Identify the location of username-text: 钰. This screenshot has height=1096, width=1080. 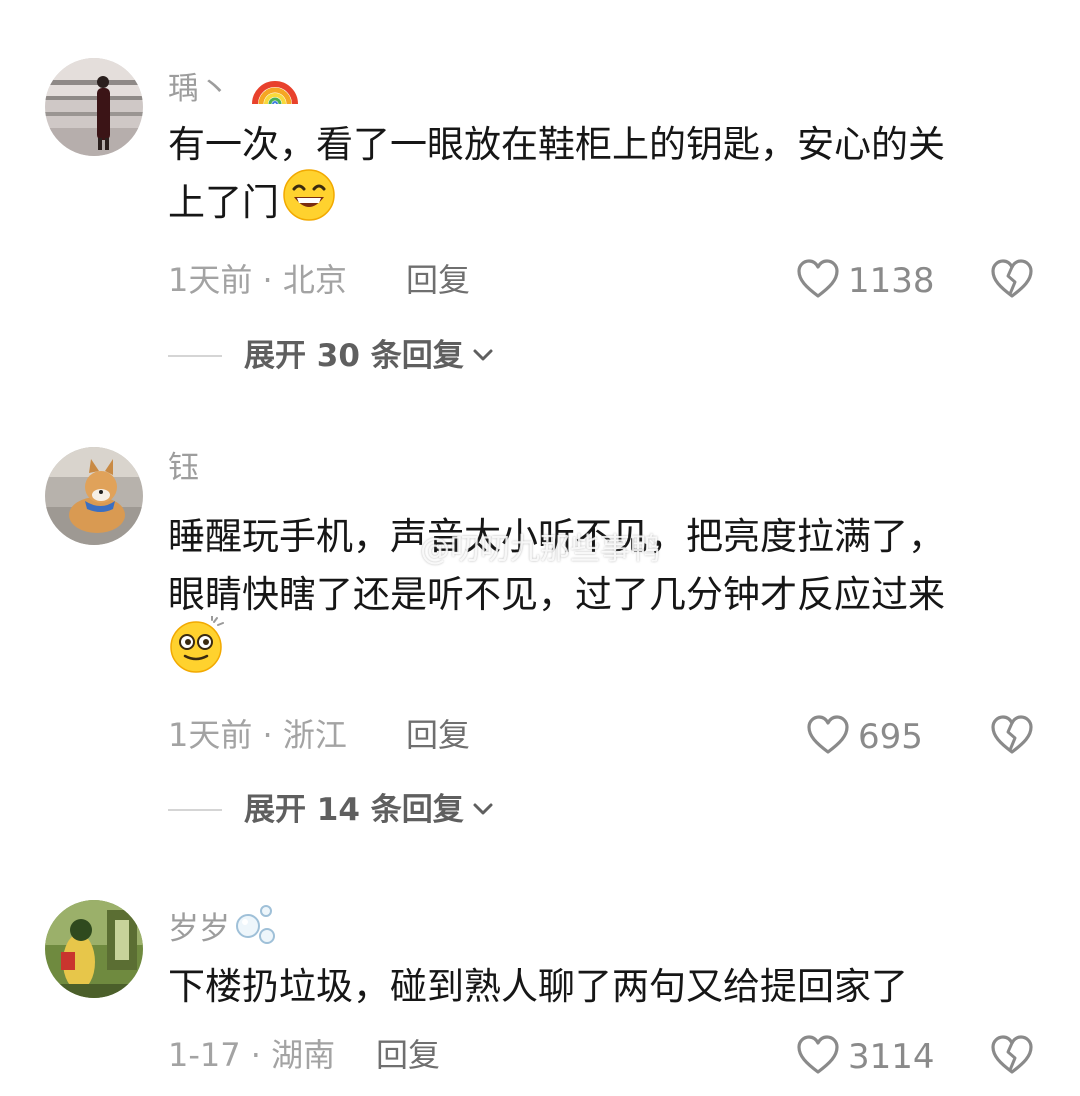
(183, 468).